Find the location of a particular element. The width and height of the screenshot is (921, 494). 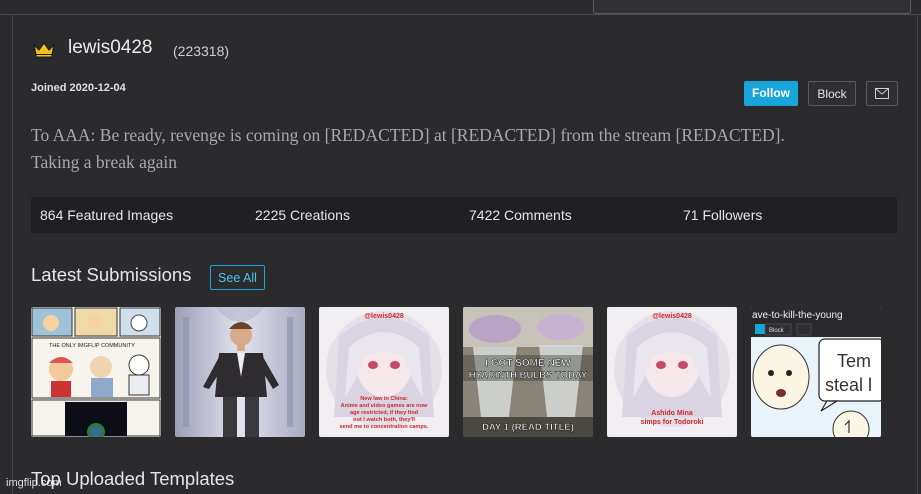

crown-icon is located at coordinates (44, 49).